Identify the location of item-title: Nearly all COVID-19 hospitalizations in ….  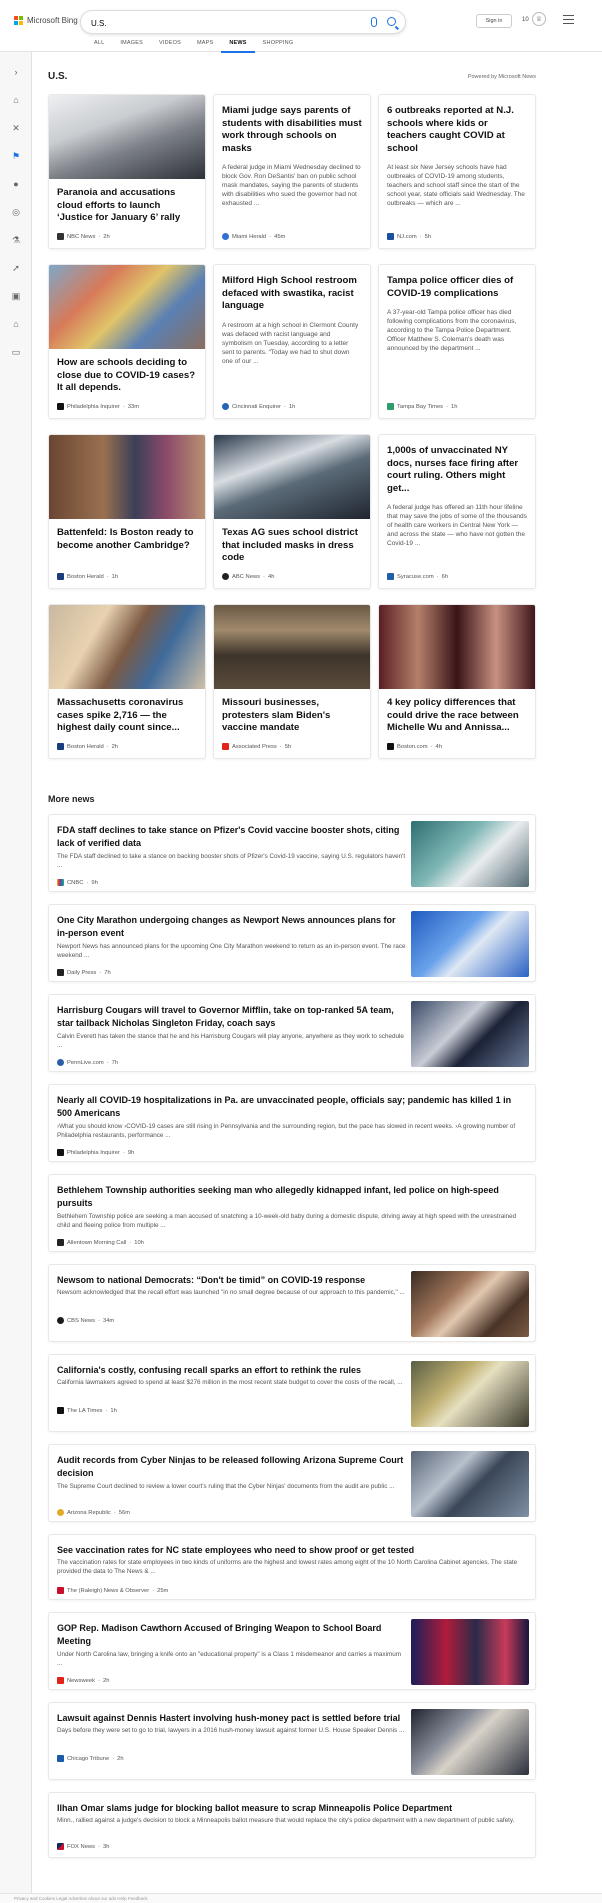
(292, 1106).